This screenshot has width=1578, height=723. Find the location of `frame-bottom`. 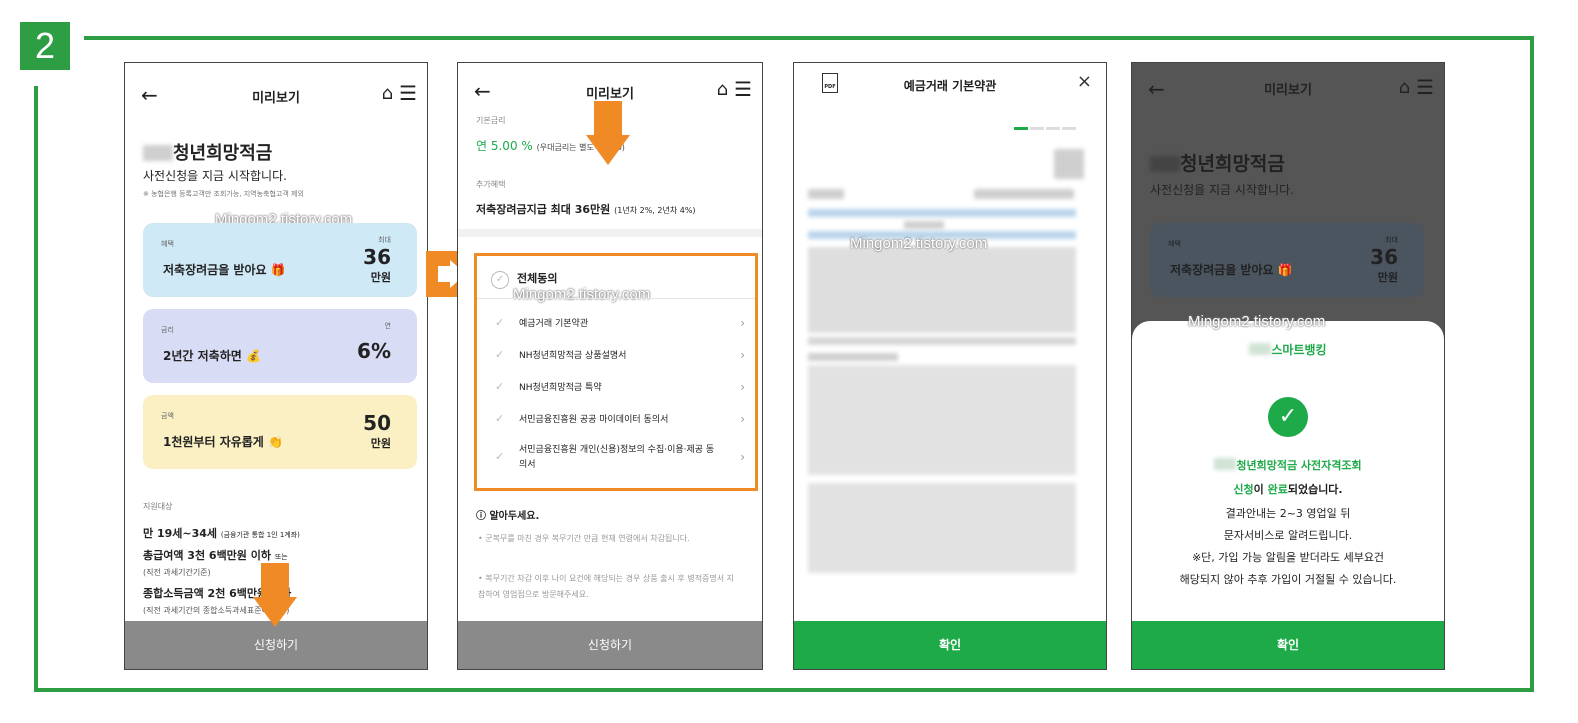

frame-bottom is located at coordinates (784, 690).